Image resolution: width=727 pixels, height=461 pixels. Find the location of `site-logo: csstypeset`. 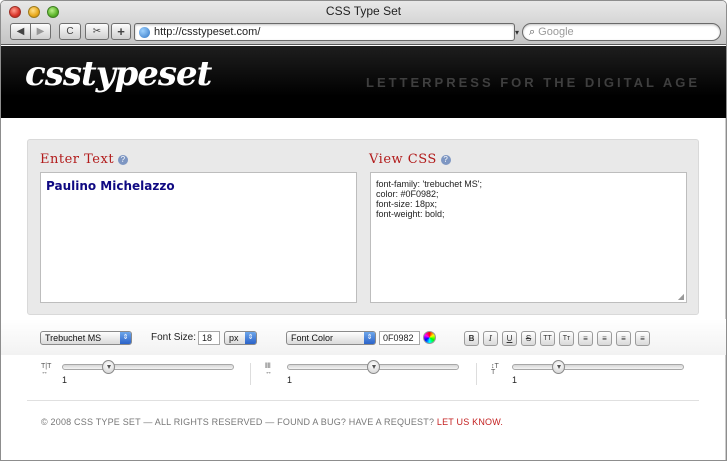

site-logo: csstypeset is located at coordinates (118, 74).